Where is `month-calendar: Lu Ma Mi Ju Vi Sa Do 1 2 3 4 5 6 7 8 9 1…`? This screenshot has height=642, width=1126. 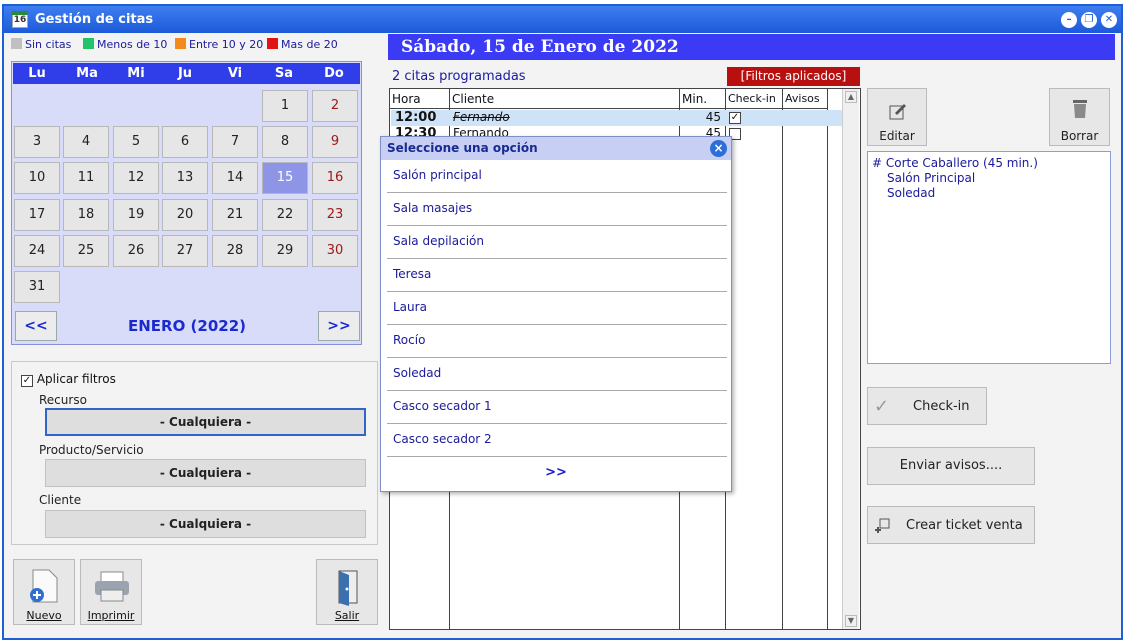 month-calendar: Lu Ma Mi Ju Vi Sa Do 1 2 3 4 5 6 7 8 9 1… is located at coordinates (186, 203).